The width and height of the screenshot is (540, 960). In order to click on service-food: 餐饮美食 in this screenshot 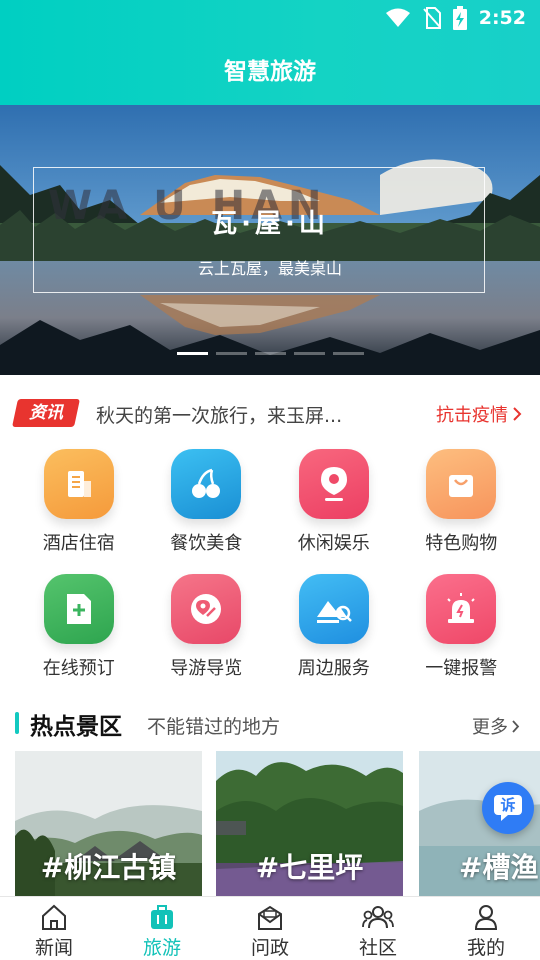, I will do `click(207, 502)`.